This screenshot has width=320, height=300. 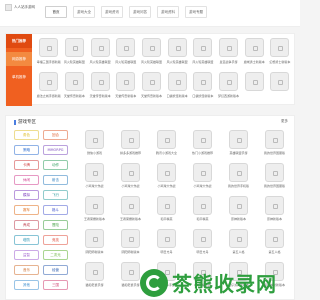 What do you see at coordinates (55, 210) in the screenshot?
I see `category-tag: 格斗` at bounding box center [55, 210].